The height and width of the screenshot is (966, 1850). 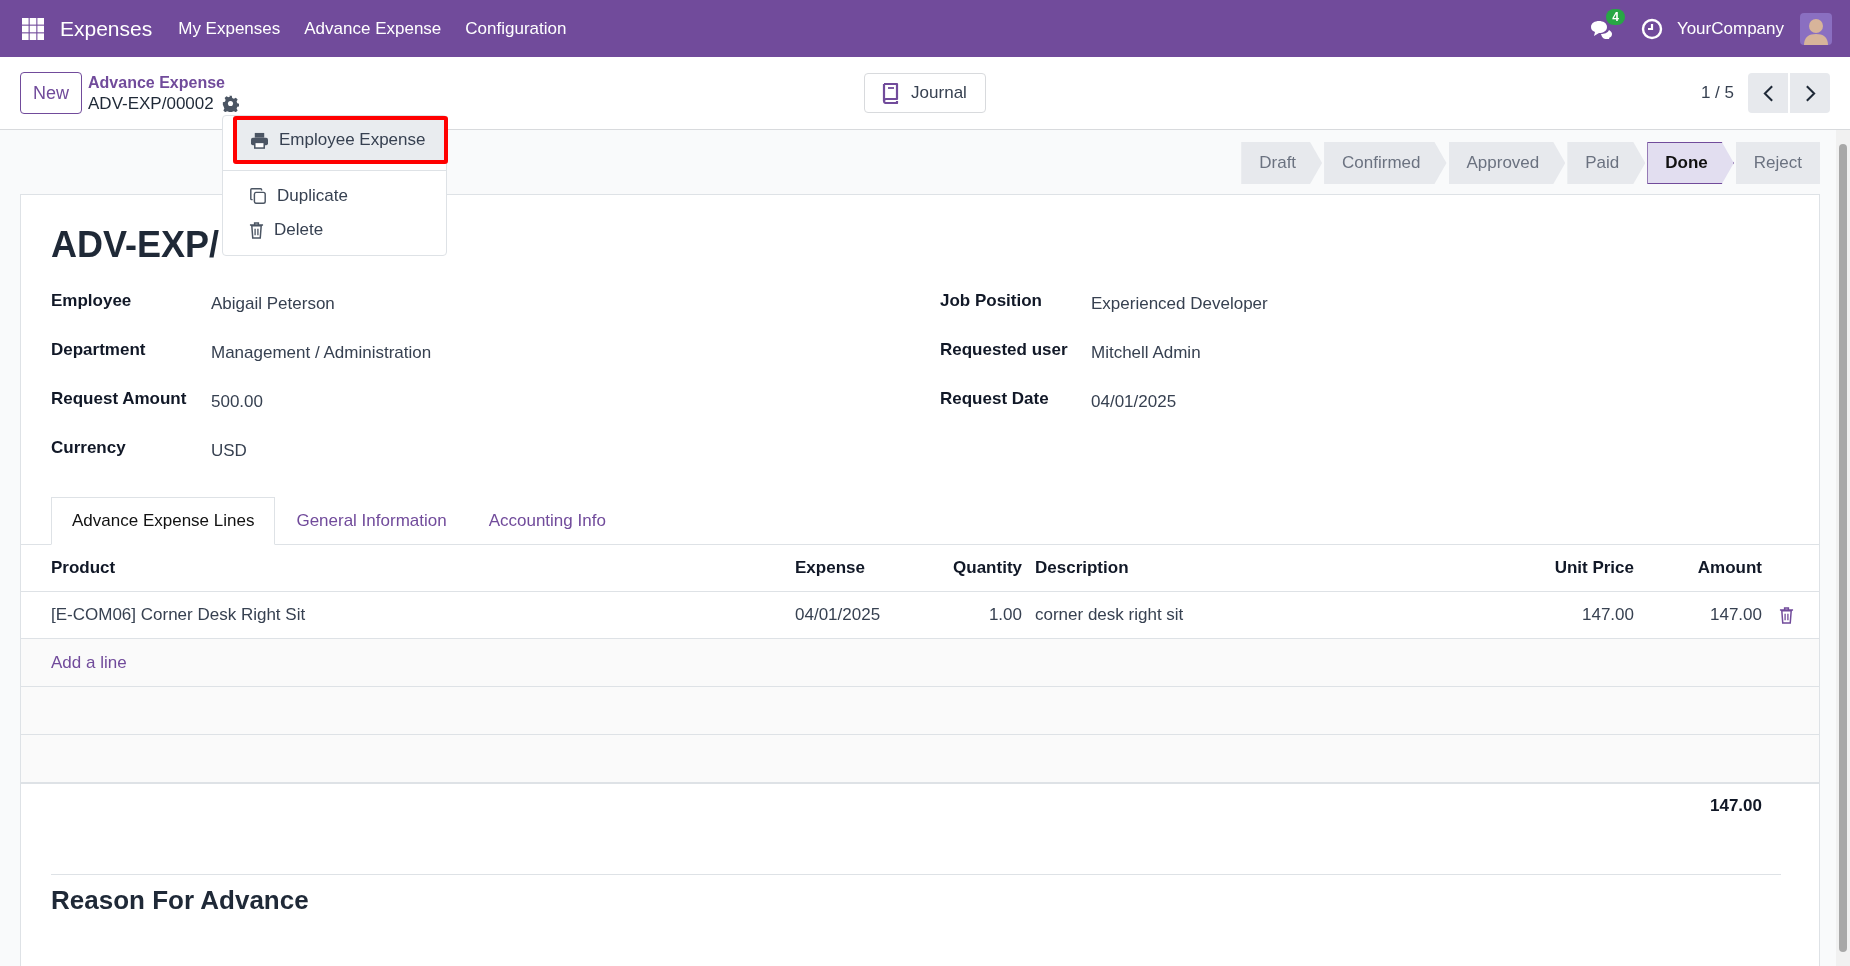 What do you see at coordinates (334, 230) in the screenshot?
I see `menu-item: Delete` at bounding box center [334, 230].